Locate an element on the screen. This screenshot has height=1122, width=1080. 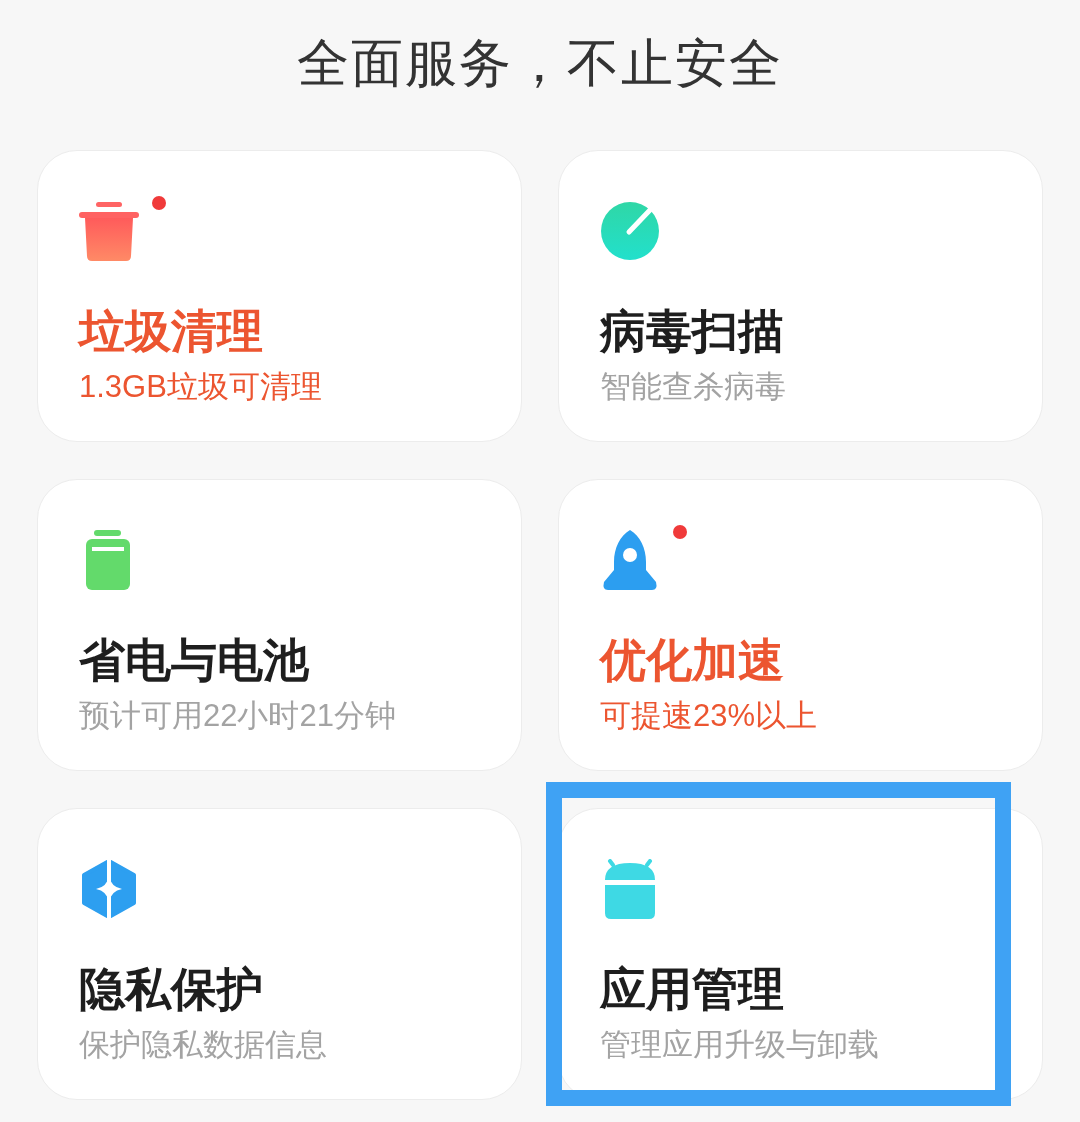
card-title: 隐私保护 is located at coordinates (171, 990).